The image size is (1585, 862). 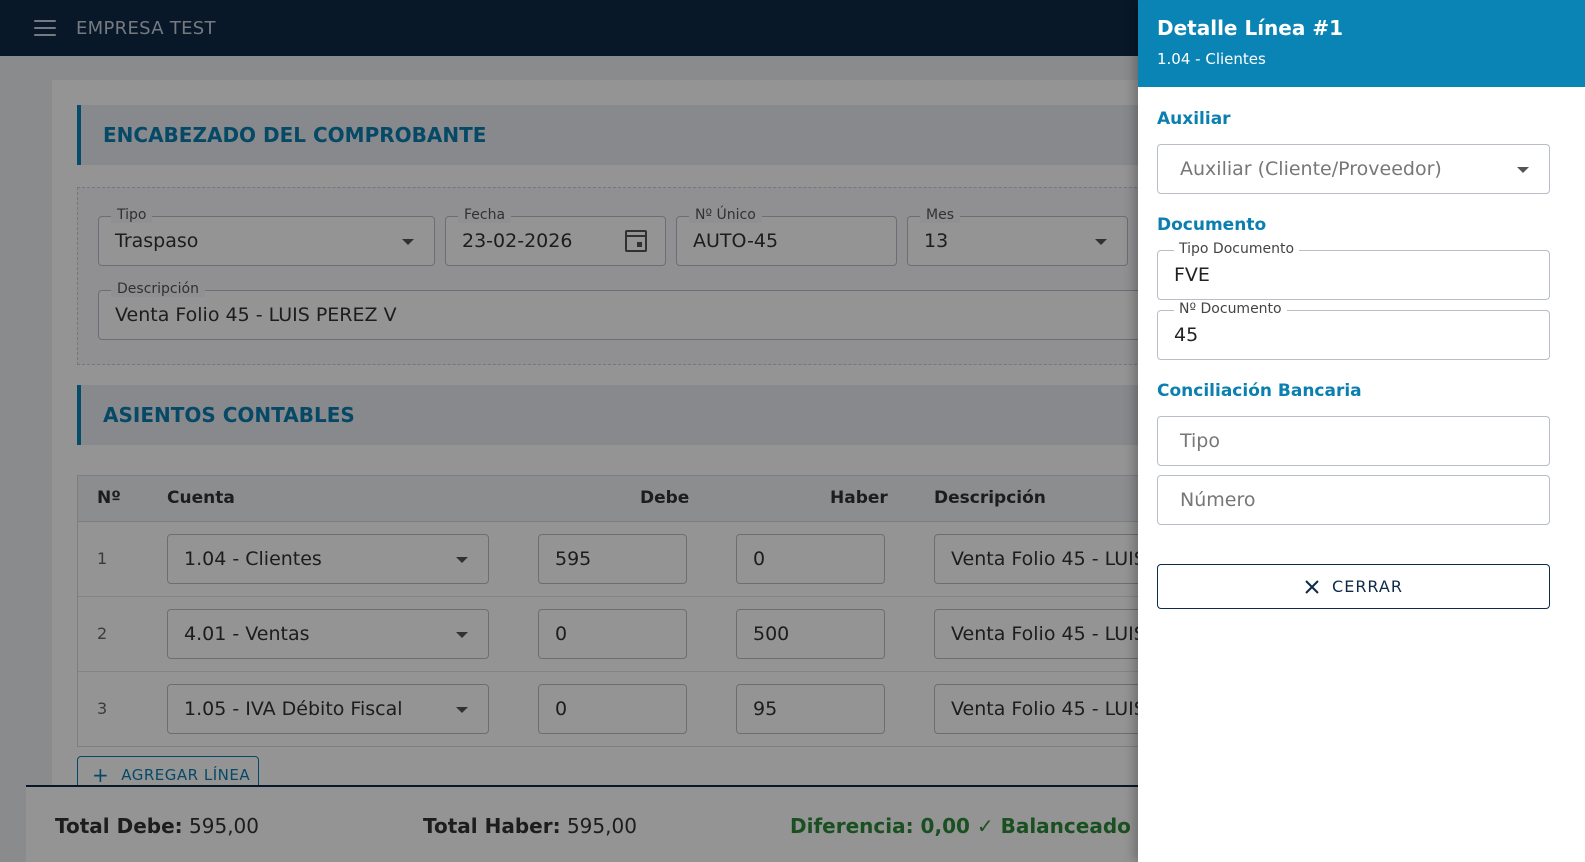 I want to click on drawer-title: Detalle Línea #1, so click(x=1250, y=28).